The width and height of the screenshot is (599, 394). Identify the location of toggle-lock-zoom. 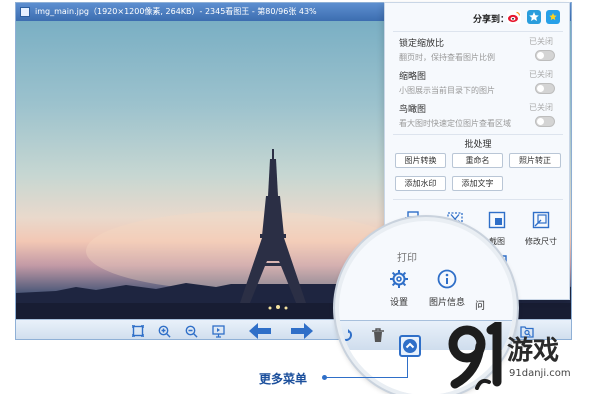
(545, 55).